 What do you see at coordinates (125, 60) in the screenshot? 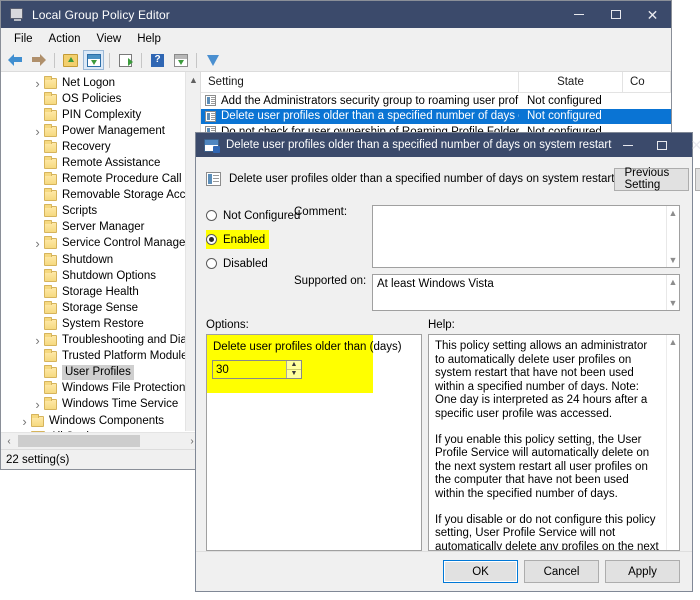
I see `export-list-button` at bounding box center [125, 60].